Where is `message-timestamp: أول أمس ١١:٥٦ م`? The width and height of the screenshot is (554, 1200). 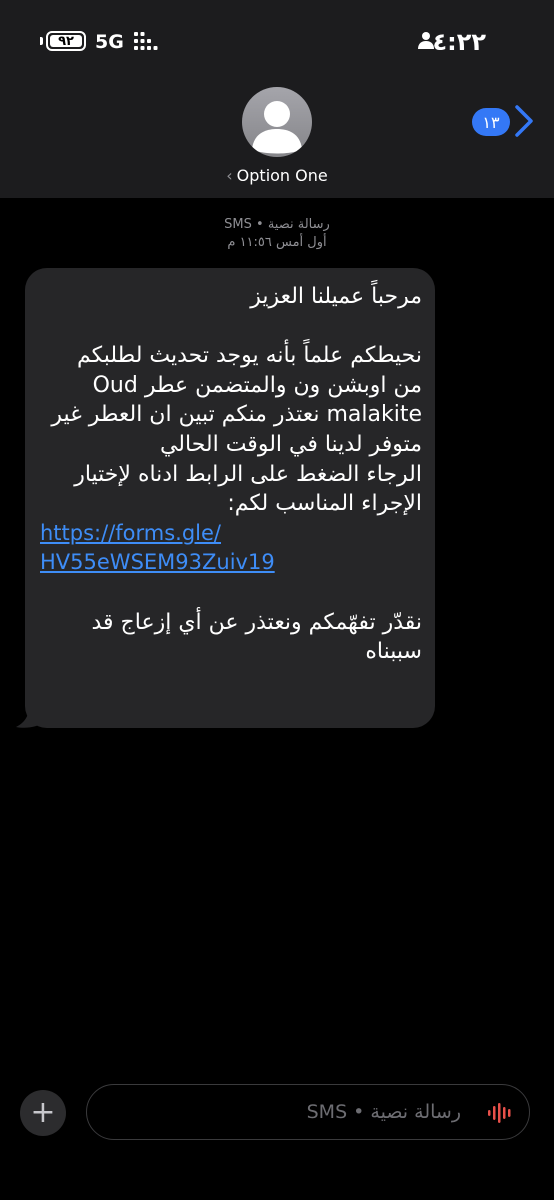 message-timestamp: أول أمس ١١:٥٦ م is located at coordinates (277, 242).